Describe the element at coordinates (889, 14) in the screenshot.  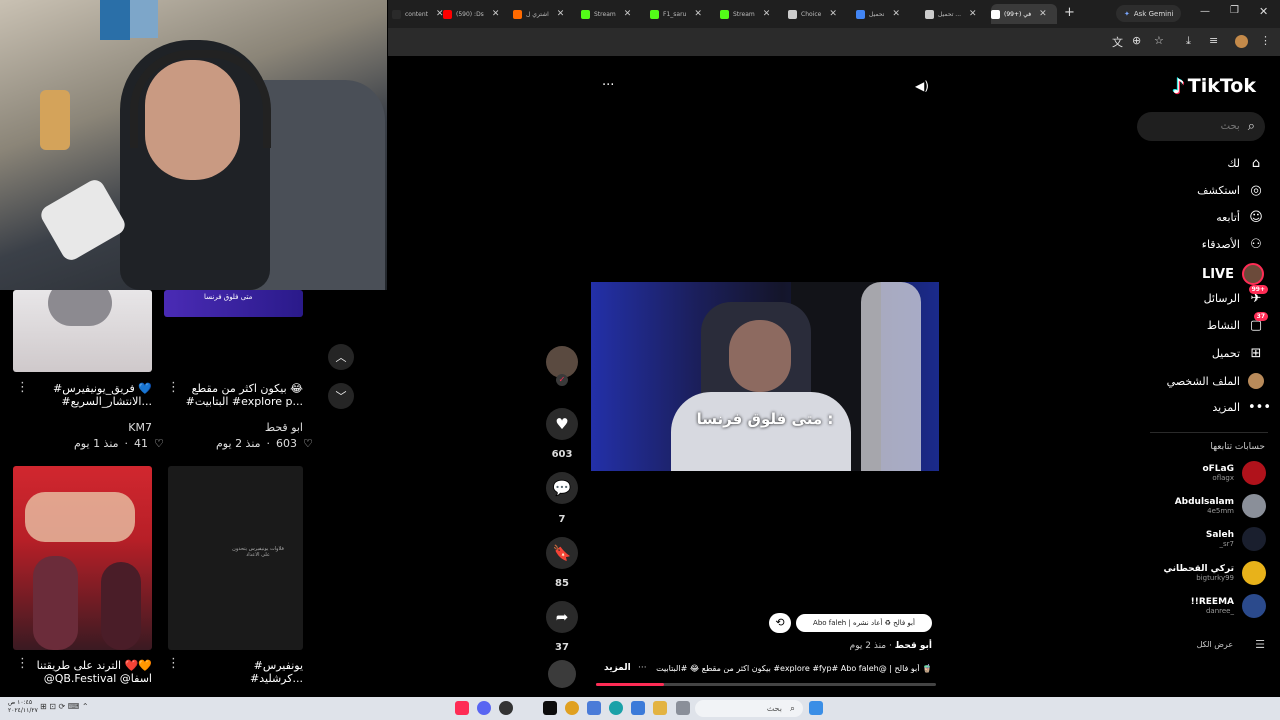
I see `browser-tab: تحميل ✕` at that location.